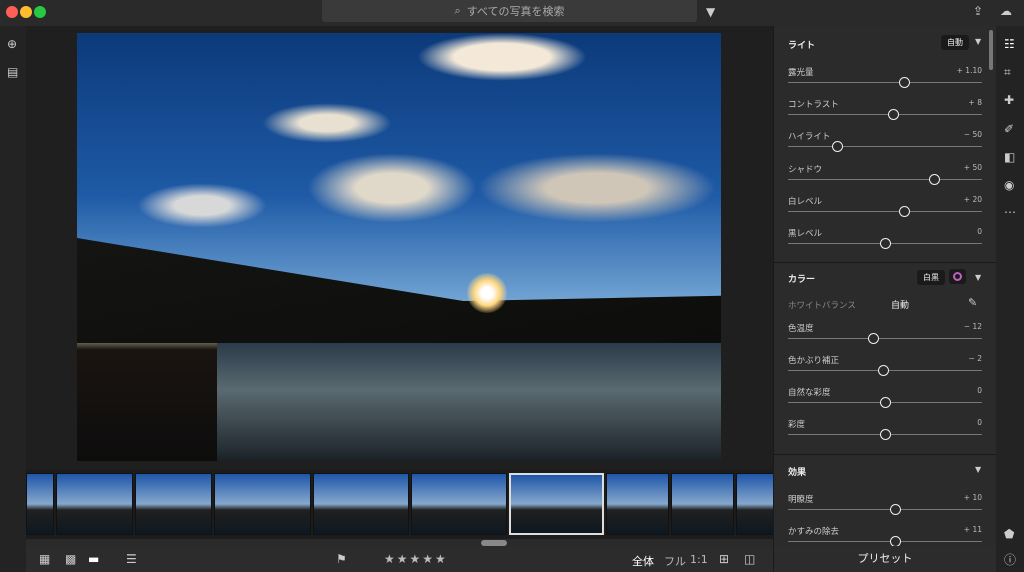 This screenshot has width=1024, height=572. What do you see at coordinates (1009, 100) in the screenshot?
I see `healing-icon: ✚` at bounding box center [1009, 100].